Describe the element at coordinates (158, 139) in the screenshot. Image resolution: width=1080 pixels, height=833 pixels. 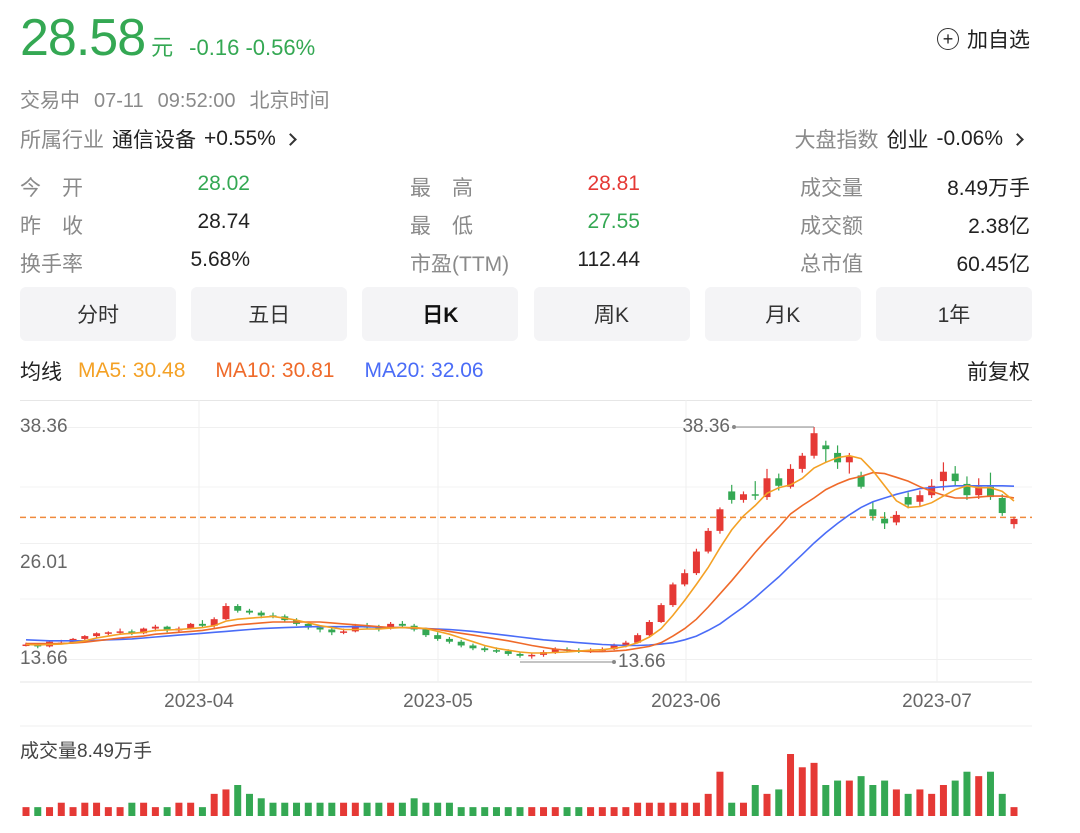
I see `industry-link: 所属行业 通信设备 +0.55%` at that location.